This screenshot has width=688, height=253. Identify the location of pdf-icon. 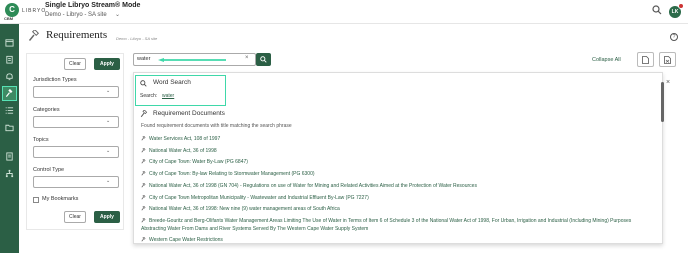
(645, 59).